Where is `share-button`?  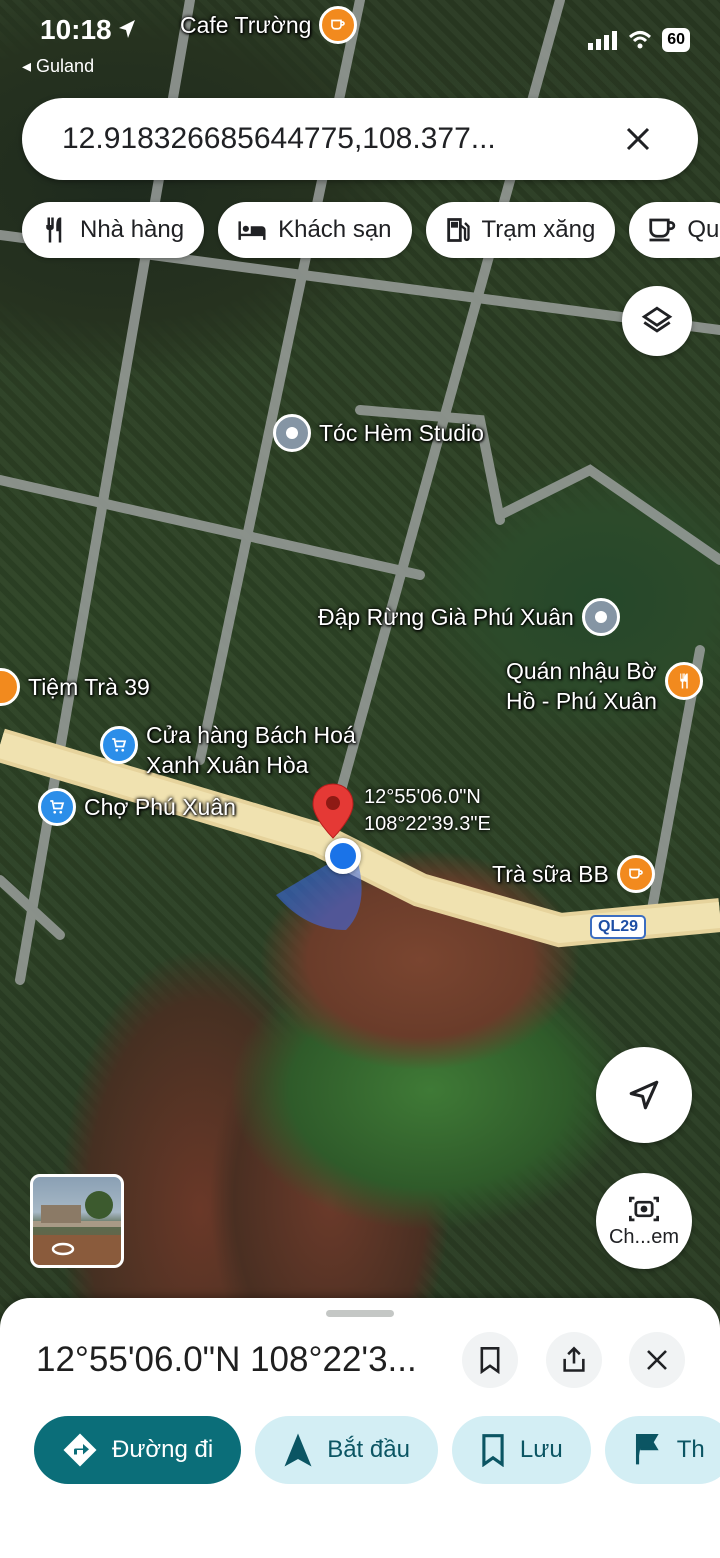
share-button is located at coordinates (574, 1360).